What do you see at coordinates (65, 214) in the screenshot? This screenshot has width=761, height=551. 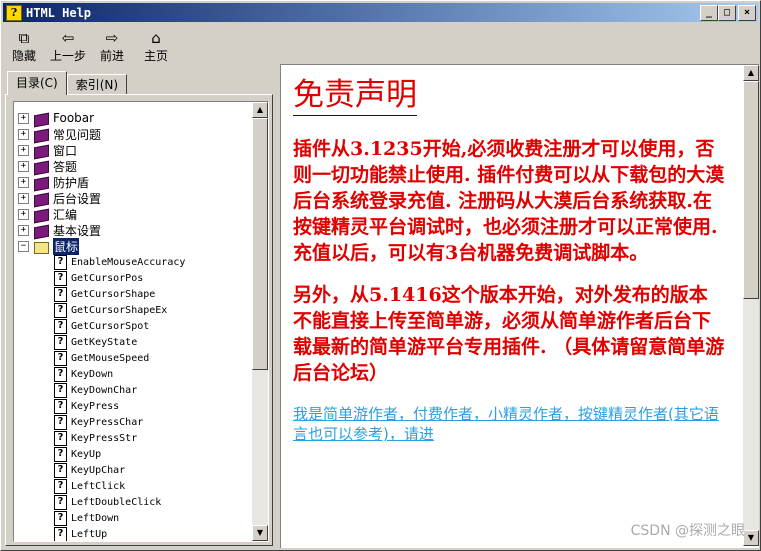 I see `tree-book-label: 汇编` at bounding box center [65, 214].